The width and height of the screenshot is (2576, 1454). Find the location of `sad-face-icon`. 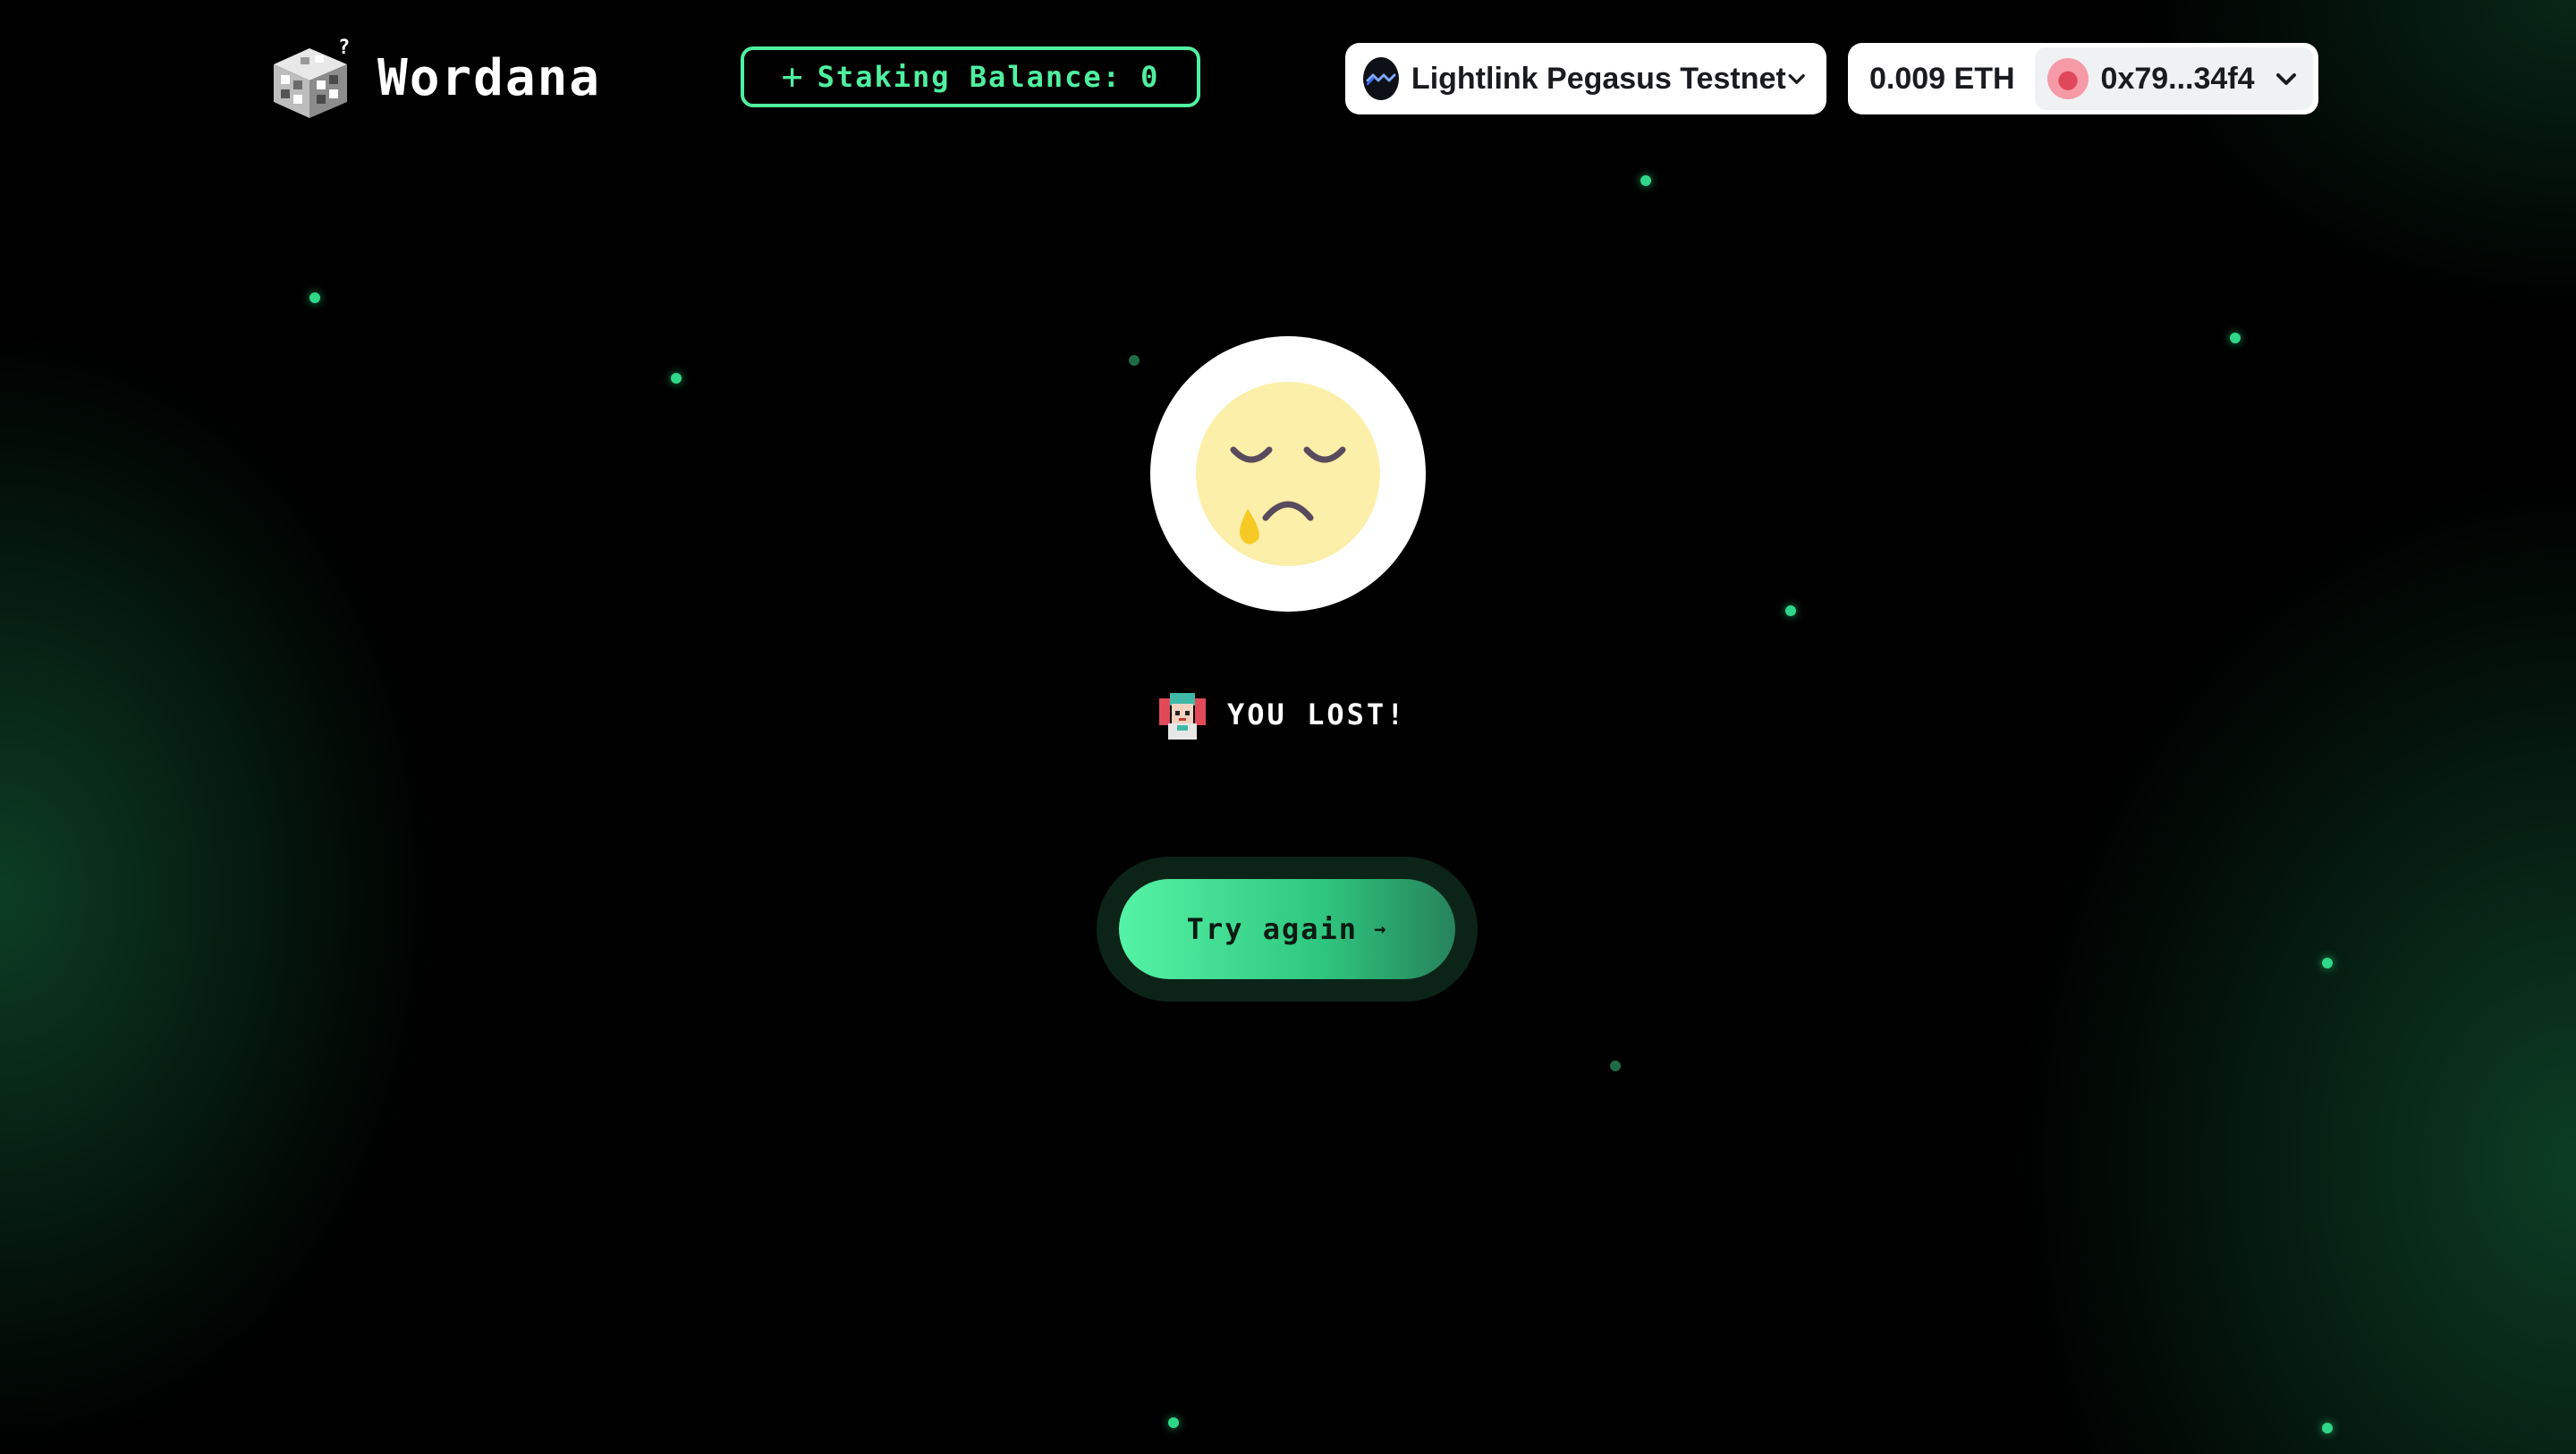

sad-face-icon is located at coordinates (1288, 474).